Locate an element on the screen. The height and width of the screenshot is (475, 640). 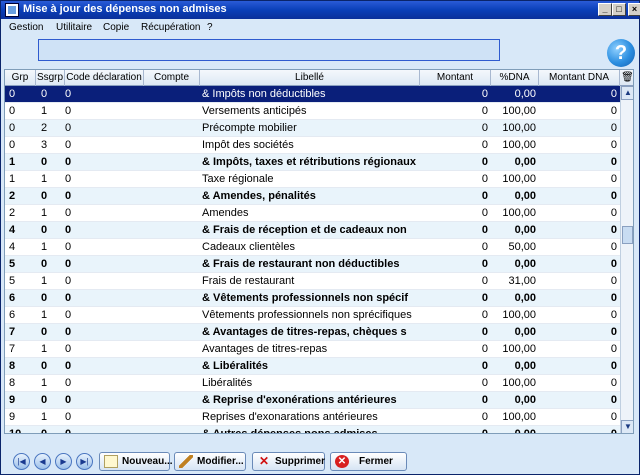
delete-button: ✕ Supprimer is located at coordinates (288, 461).